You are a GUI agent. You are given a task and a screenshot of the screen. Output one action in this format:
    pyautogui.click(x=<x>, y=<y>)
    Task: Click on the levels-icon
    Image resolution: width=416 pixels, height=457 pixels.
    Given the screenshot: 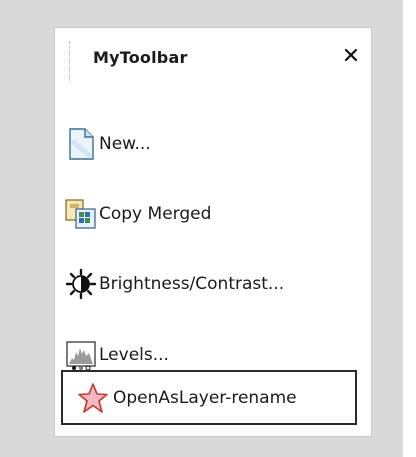 What is the action you would take?
    pyautogui.click(x=81, y=355)
    